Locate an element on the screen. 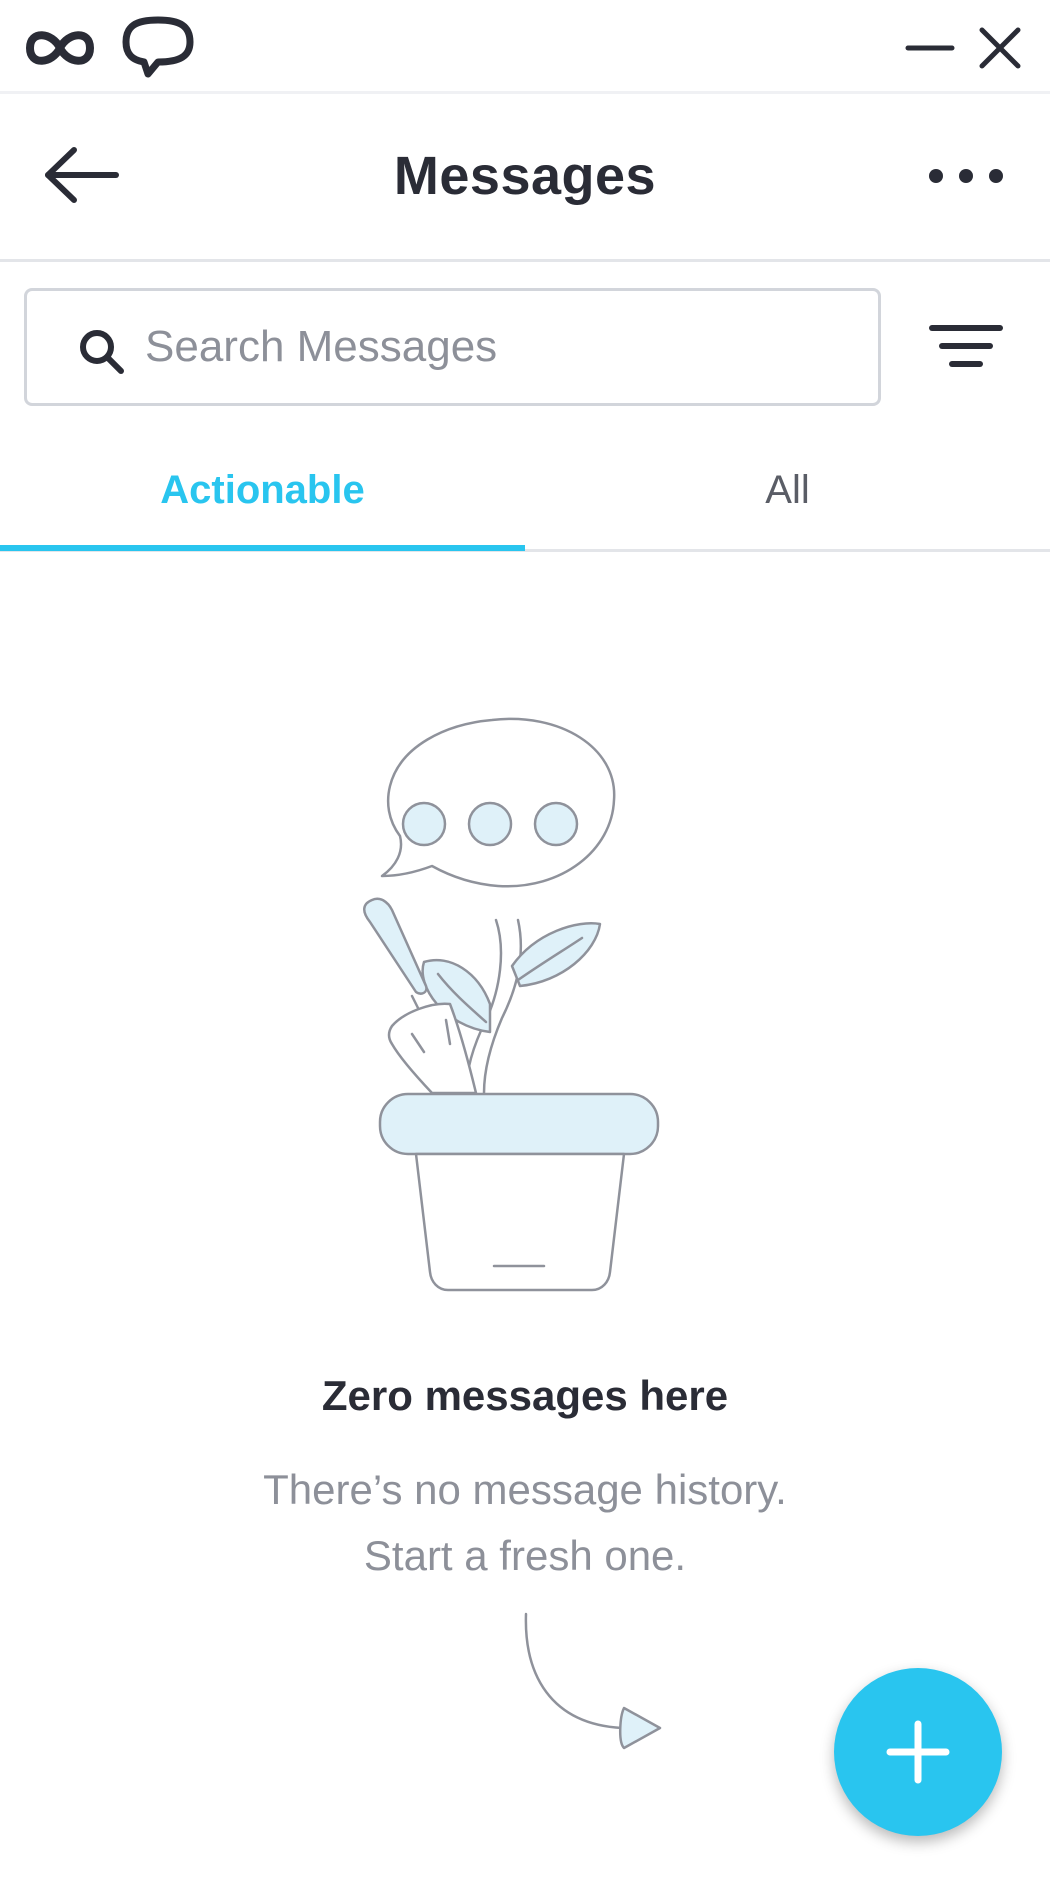 This screenshot has width=1050, height=1884. pot-rim is located at coordinates (519, 1124).